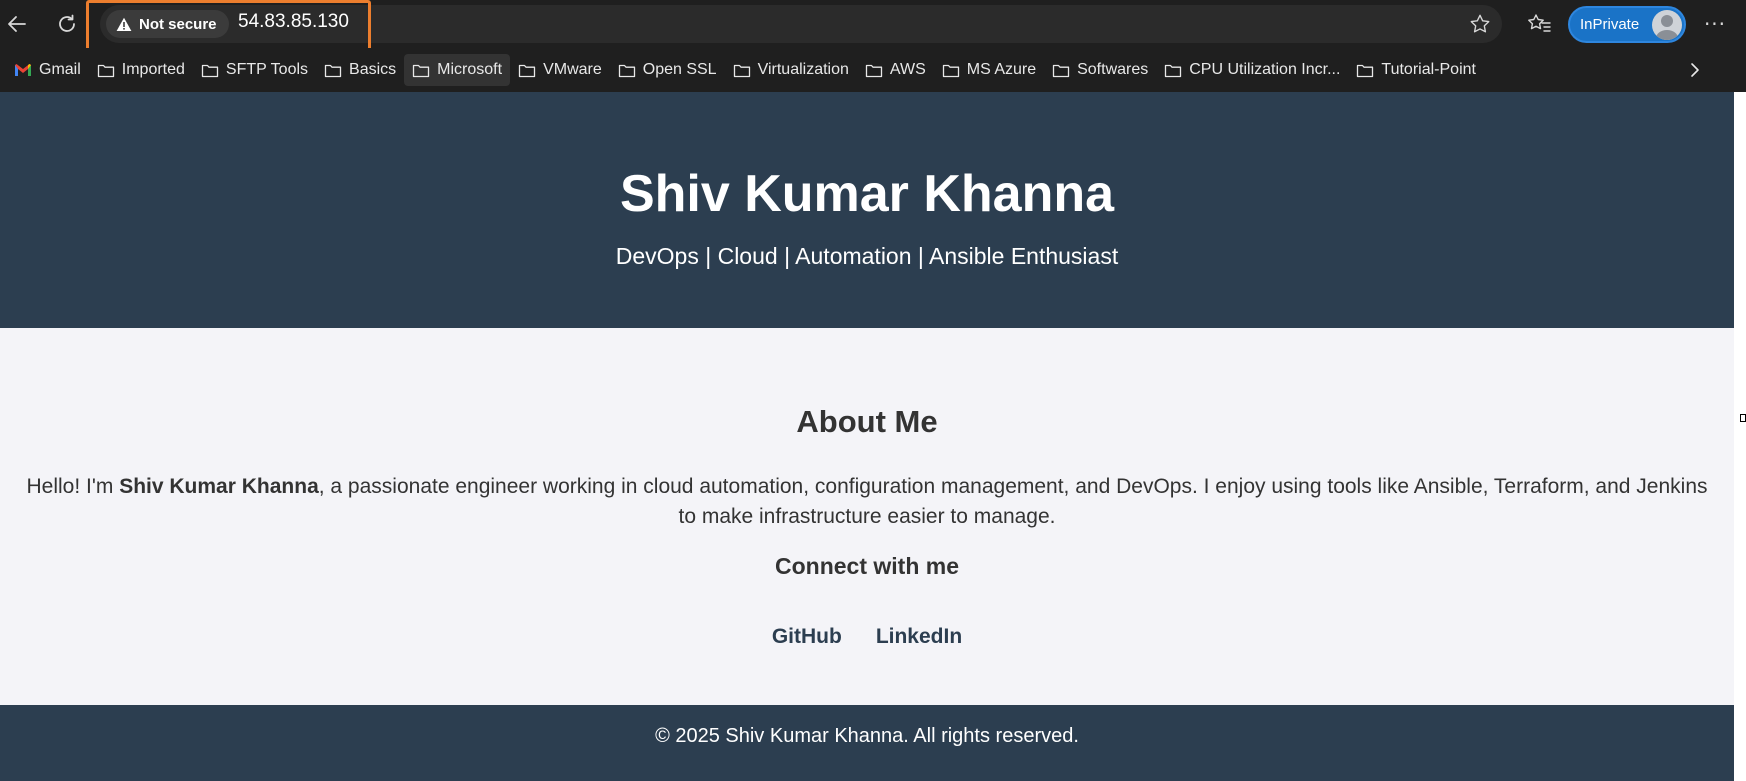 This screenshot has height=781, width=1746. I want to click on bio-prefix: Hello! I'm, so click(73, 486).